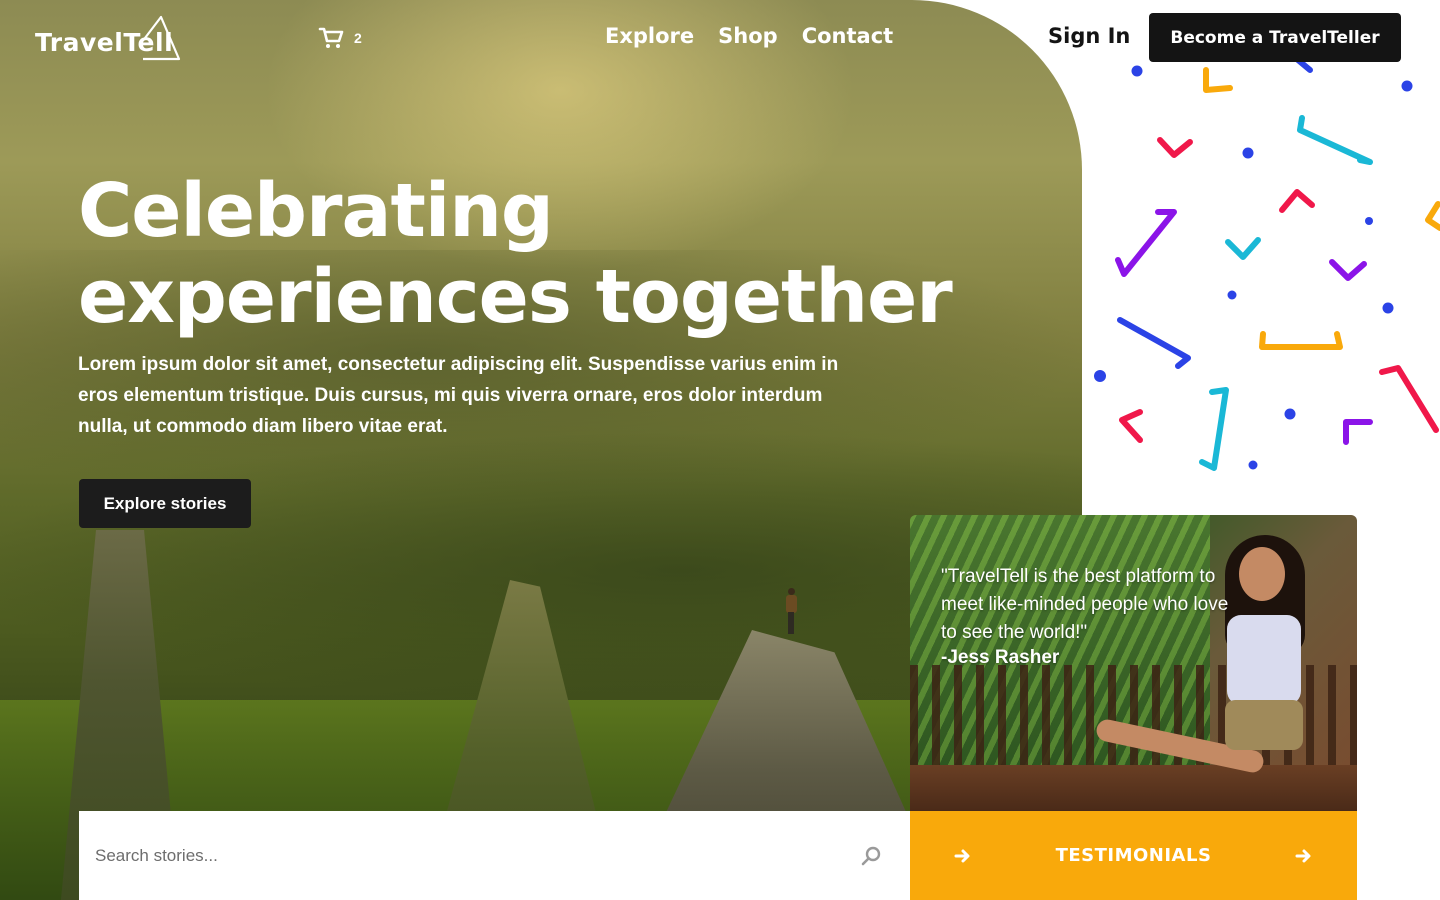 The height and width of the screenshot is (900, 1440). I want to click on testimonials-label: TESTIMONIALS, so click(1134, 855).